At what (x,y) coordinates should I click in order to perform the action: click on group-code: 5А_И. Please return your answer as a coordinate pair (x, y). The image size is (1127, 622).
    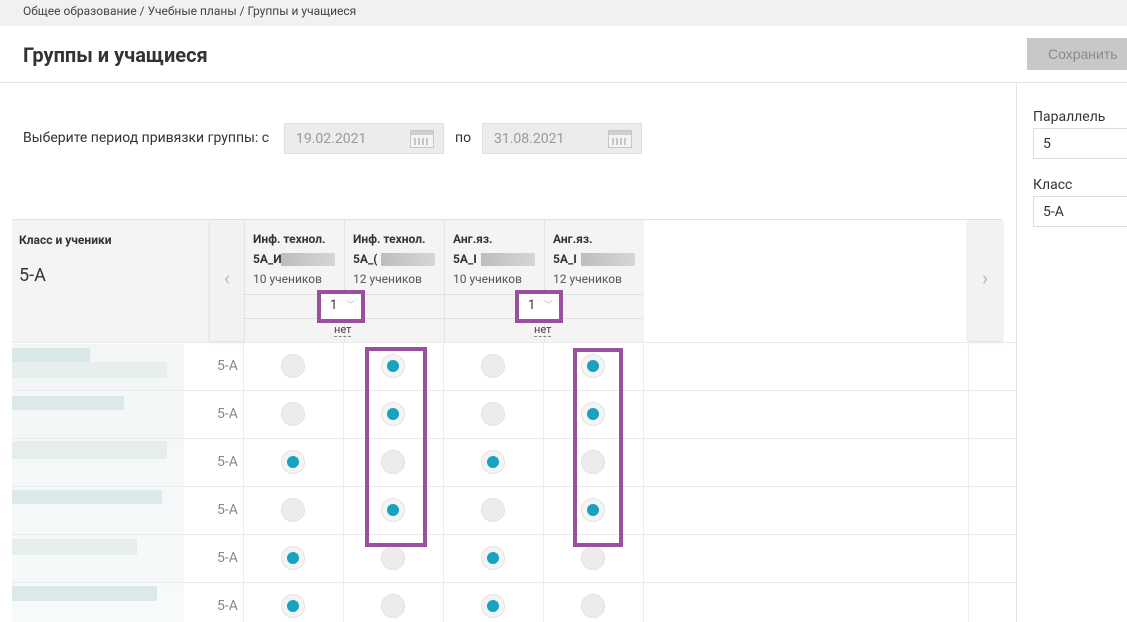
    Looking at the image, I should click on (267, 259).